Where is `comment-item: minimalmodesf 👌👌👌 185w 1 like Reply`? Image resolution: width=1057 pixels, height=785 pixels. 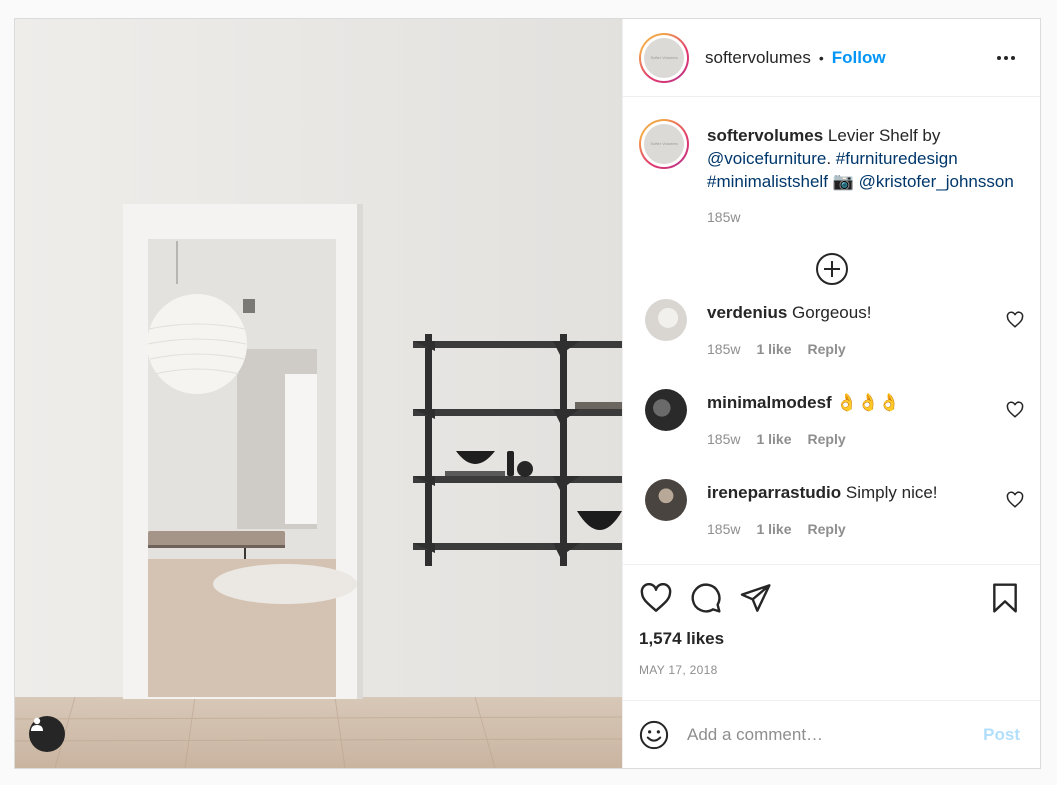 comment-item: minimalmodesf 👌👌👌 185w 1 like Reply is located at coordinates (831, 427).